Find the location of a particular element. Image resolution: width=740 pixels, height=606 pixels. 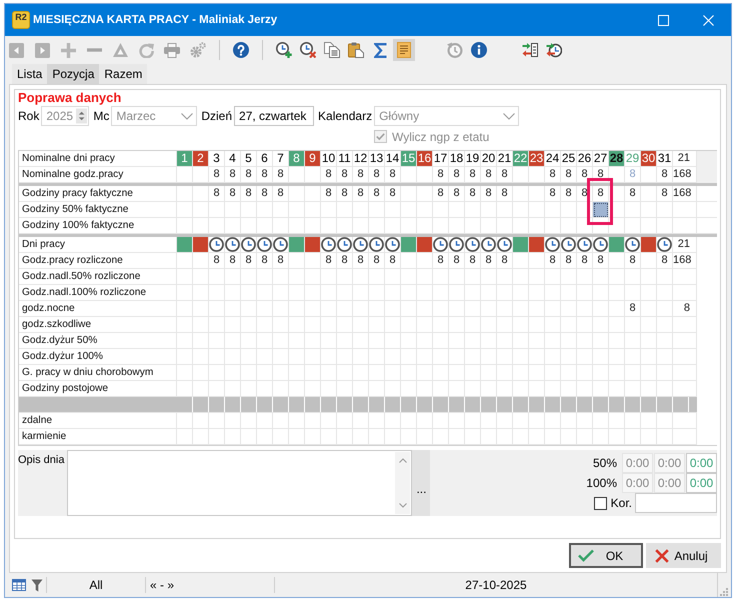

row-label: Godz.pracy rozliczone is located at coordinates (72, 261).